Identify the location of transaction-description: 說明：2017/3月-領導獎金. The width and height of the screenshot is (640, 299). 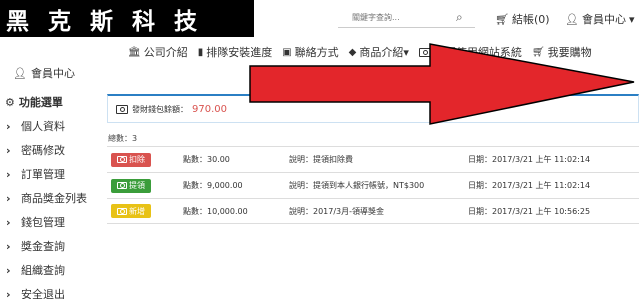
(337, 211).